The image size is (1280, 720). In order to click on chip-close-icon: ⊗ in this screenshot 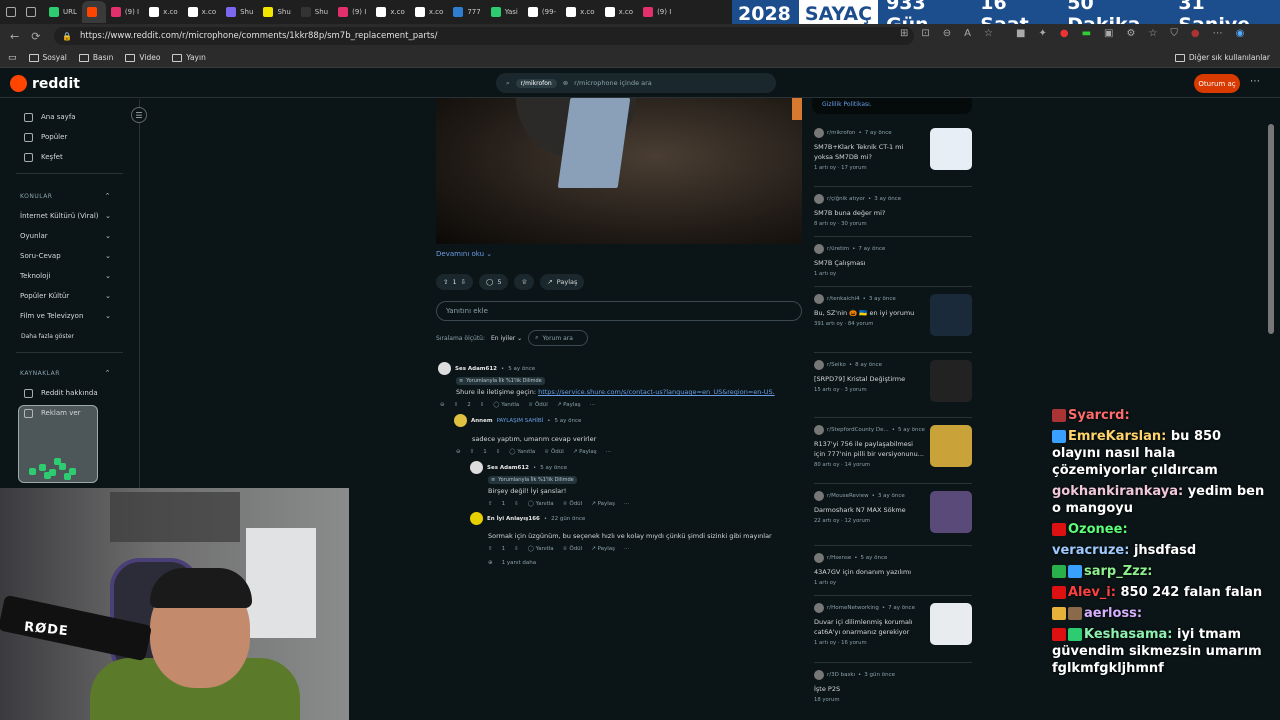, I will do `click(565, 83)`.